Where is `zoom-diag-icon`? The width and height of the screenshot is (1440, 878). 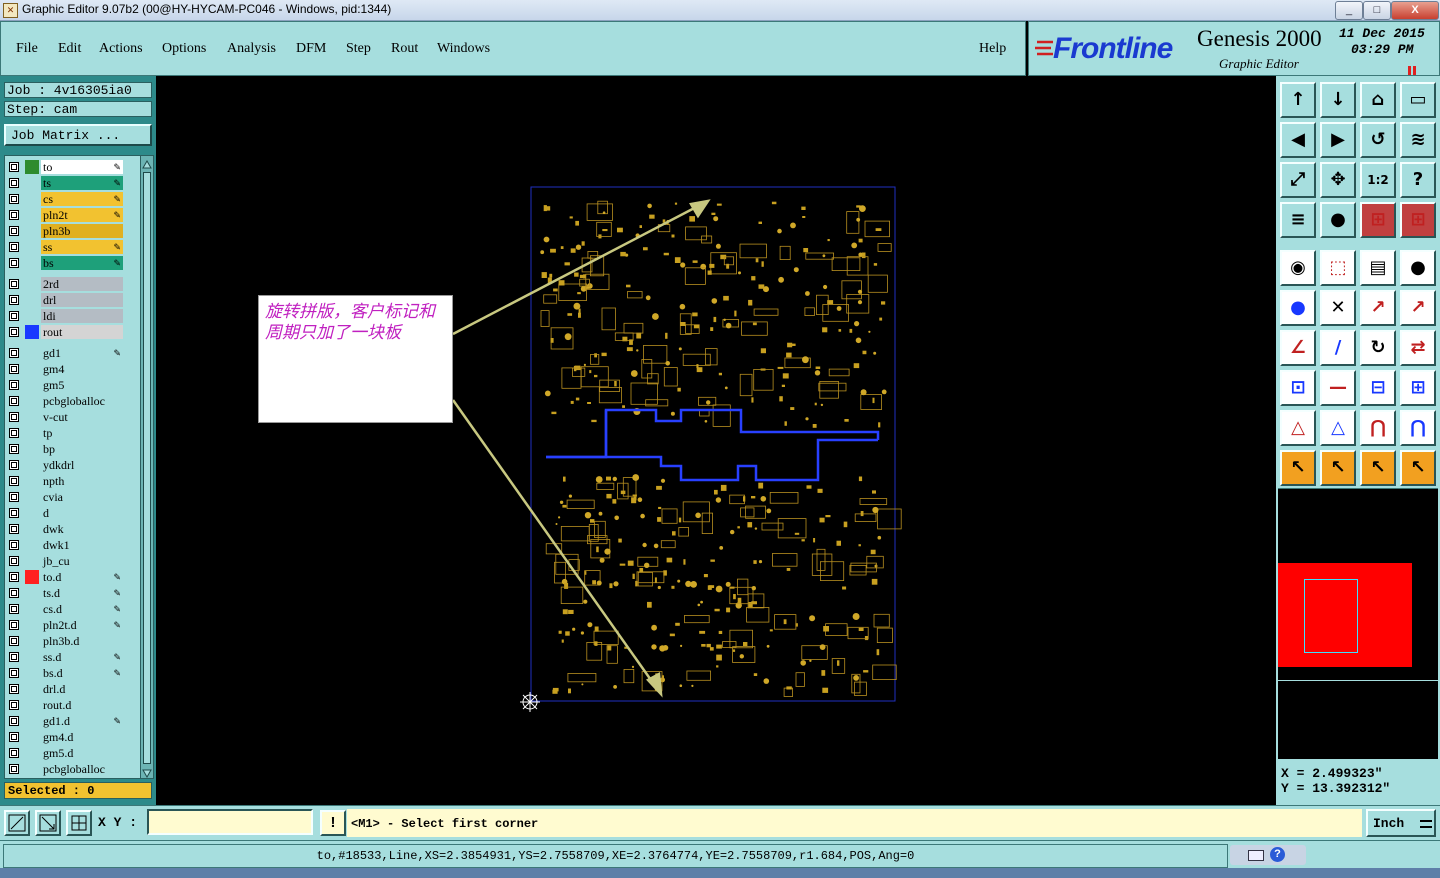
zoom-diag-icon is located at coordinates (48, 823).